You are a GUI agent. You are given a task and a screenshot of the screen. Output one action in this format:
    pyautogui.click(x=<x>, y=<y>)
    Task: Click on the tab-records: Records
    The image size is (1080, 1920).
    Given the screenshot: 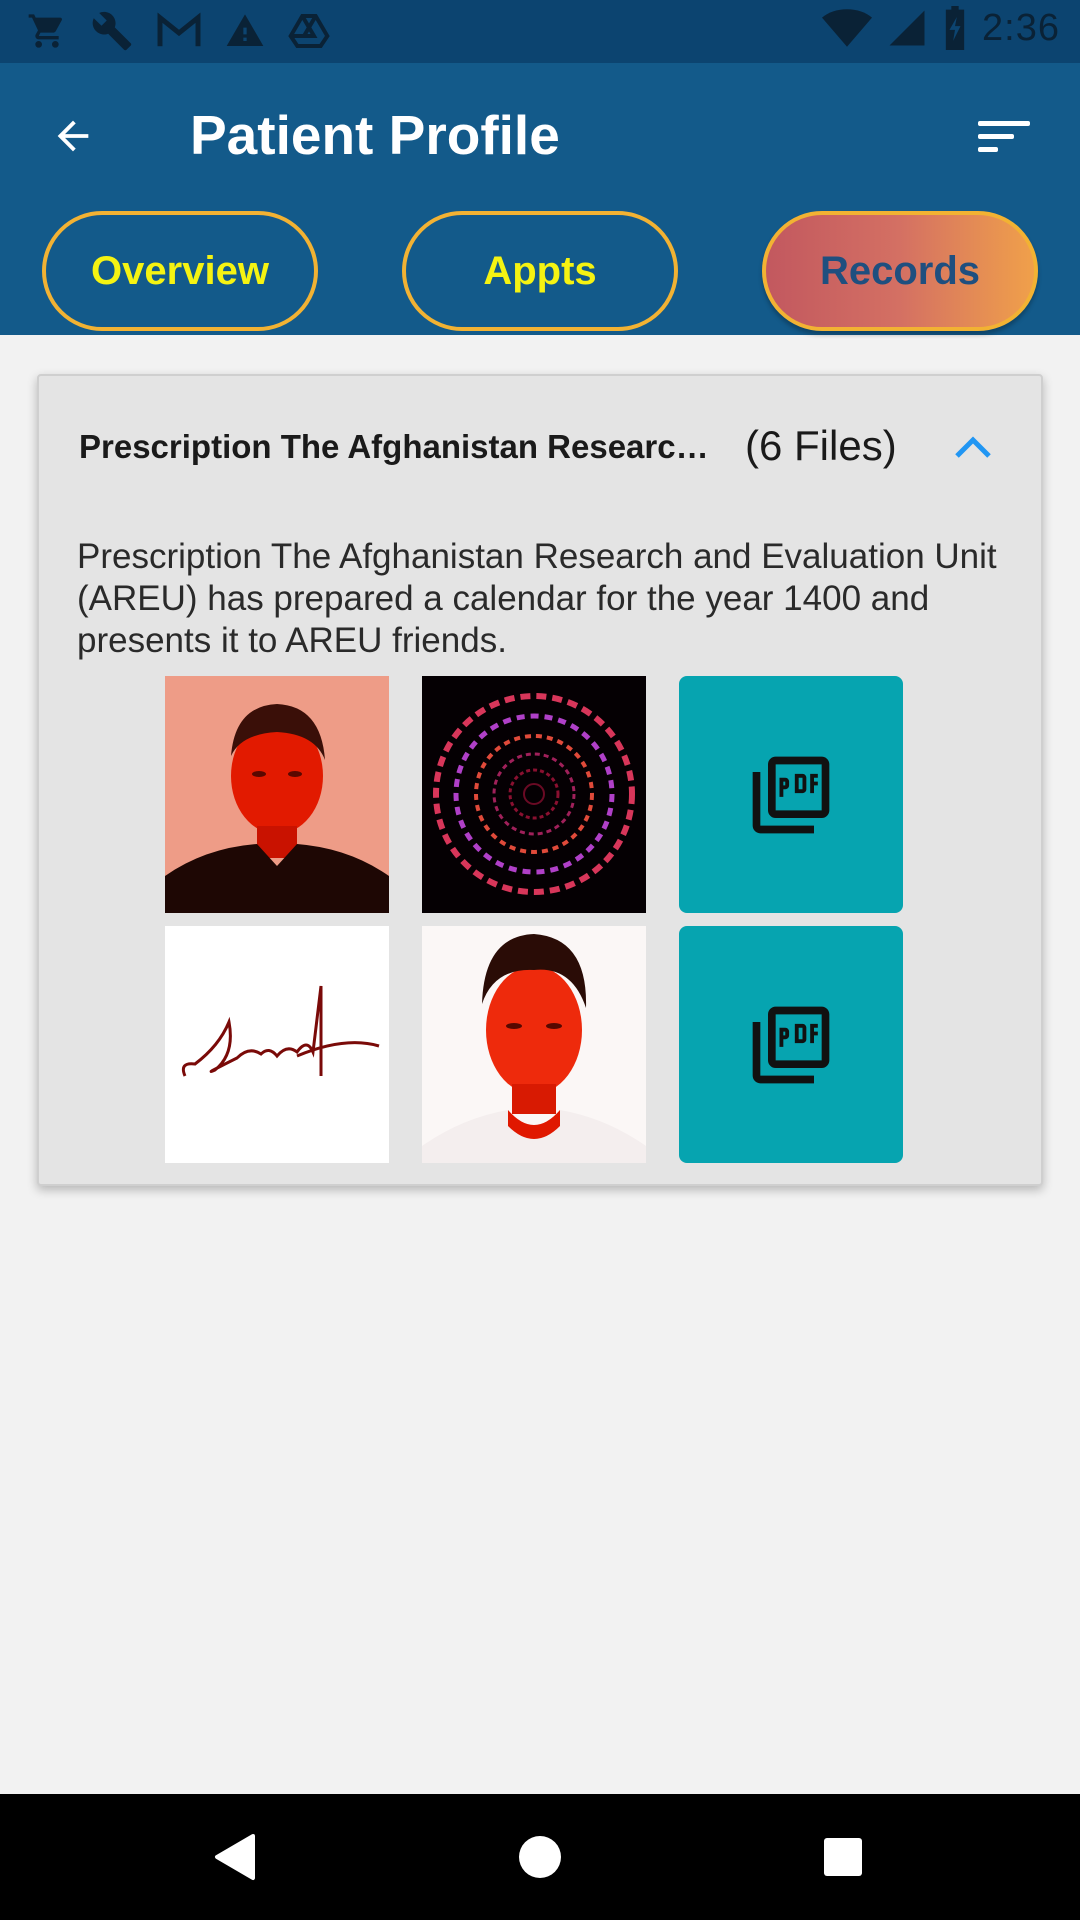 What is the action you would take?
    pyautogui.click(x=900, y=271)
    